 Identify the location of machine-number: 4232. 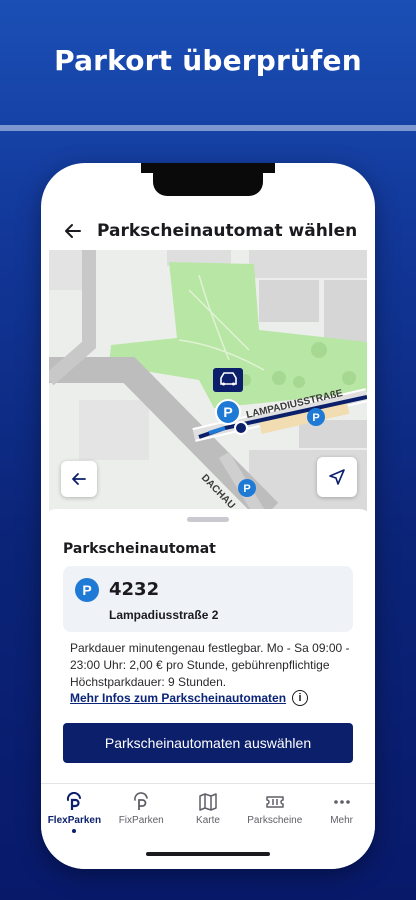
(134, 589).